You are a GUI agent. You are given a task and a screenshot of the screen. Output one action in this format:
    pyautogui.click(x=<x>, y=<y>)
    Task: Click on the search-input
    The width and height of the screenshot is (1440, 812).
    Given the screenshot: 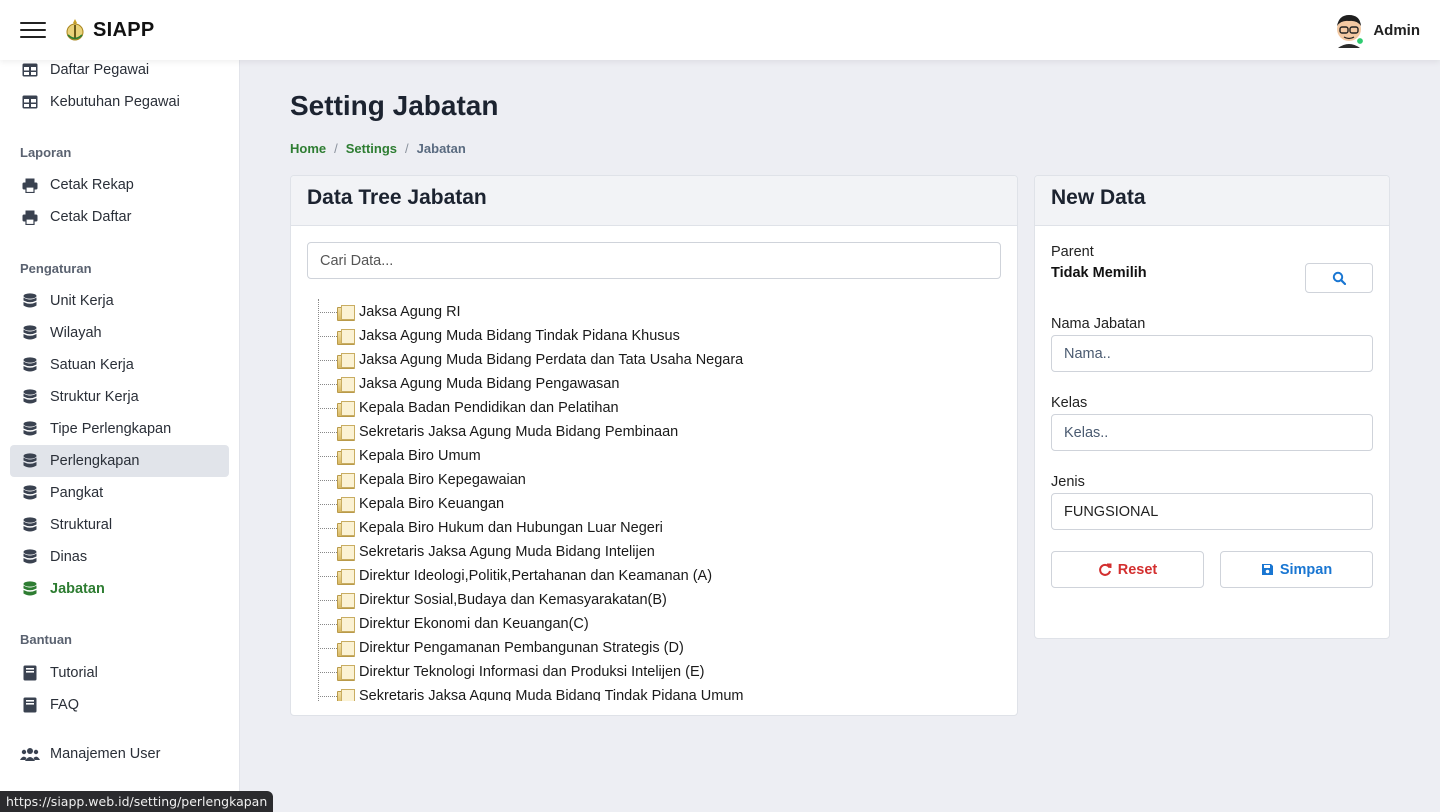 What is the action you would take?
    pyautogui.click(x=654, y=260)
    